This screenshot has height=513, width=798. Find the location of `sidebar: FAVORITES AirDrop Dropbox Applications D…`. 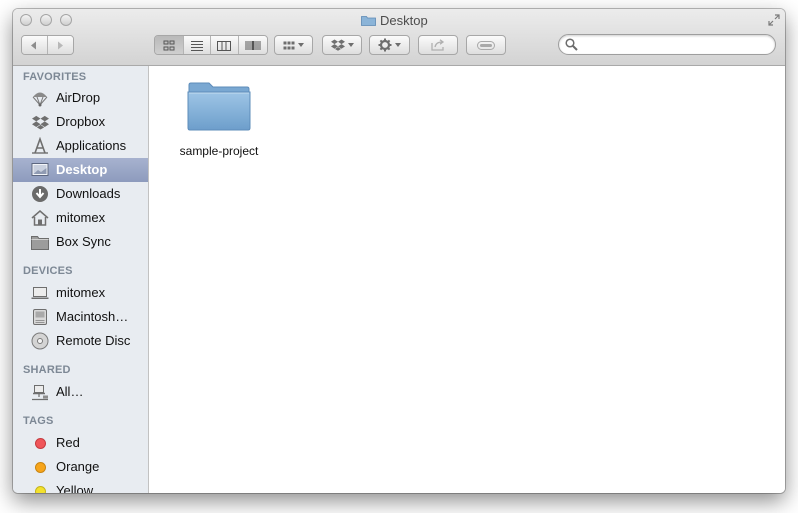

sidebar: FAVORITES AirDrop Dropbox Applications D… is located at coordinates (81, 279).